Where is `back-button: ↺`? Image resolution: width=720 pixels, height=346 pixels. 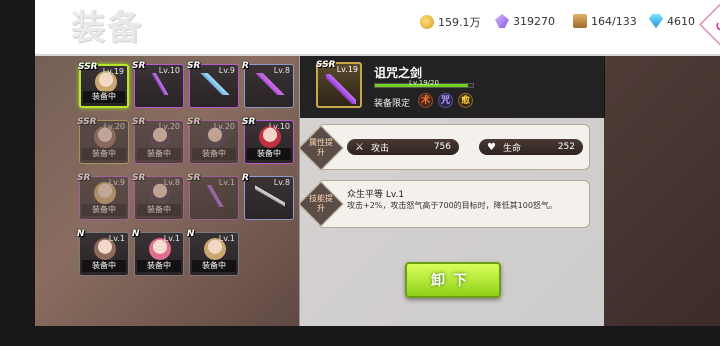 back-button: ↺ is located at coordinates (709, 26).